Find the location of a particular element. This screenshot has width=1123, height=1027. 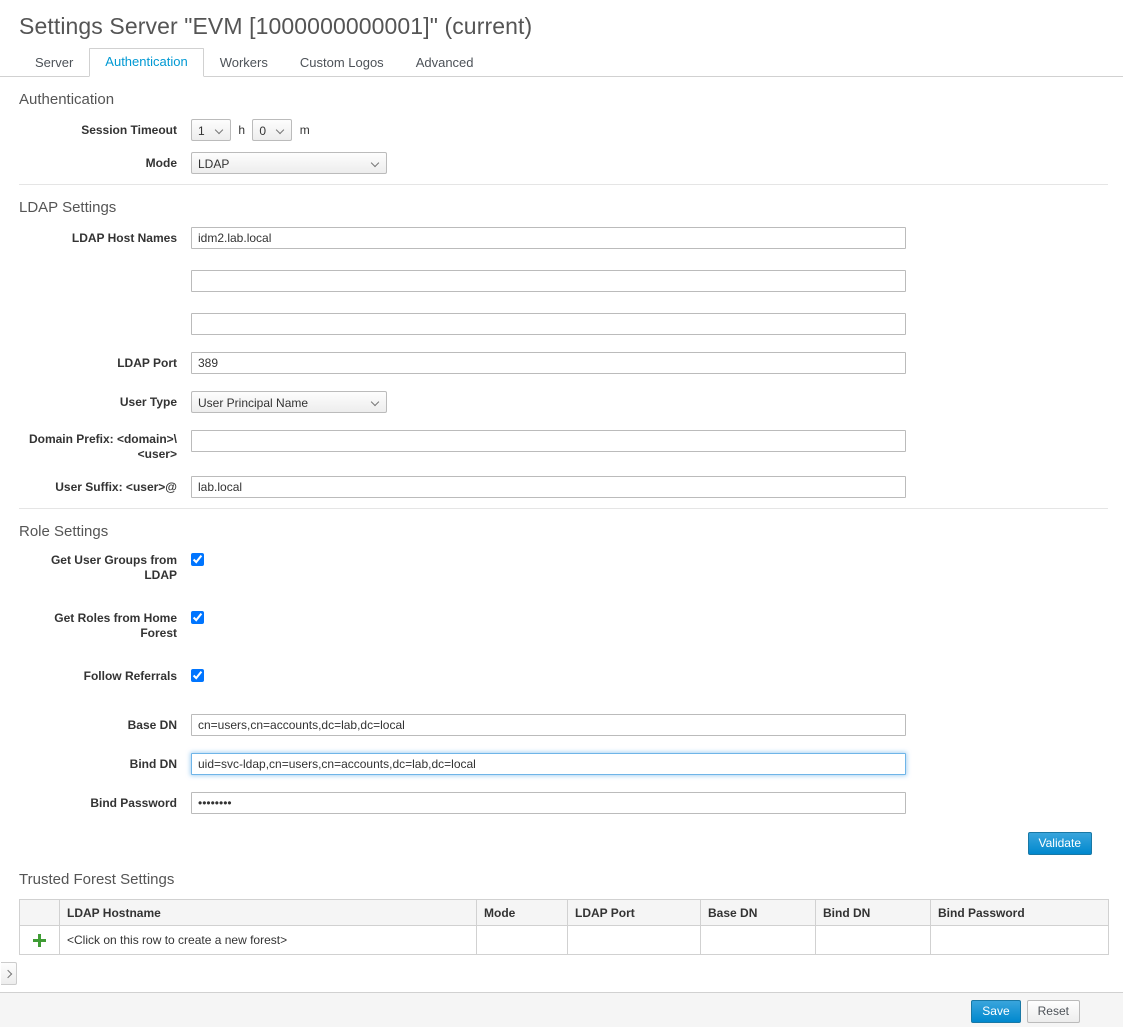

session-timeout-minutes-select: 0 is located at coordinates (272, 130).